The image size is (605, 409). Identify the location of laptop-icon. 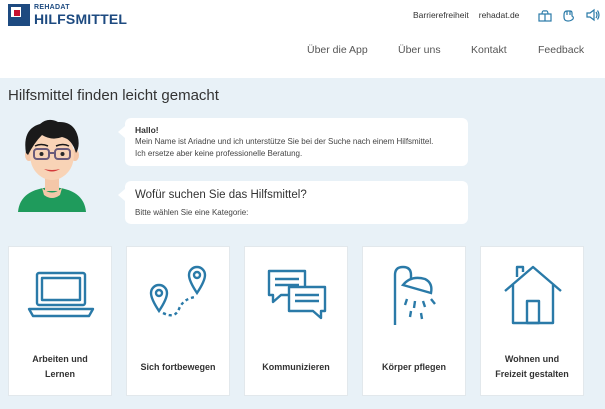
(61, 294).